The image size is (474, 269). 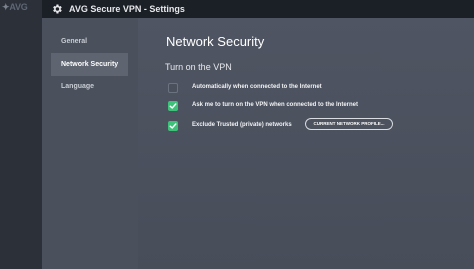 I want to click on window-title: AVG Secure VPN - Settings, so click(x=127, y=9).